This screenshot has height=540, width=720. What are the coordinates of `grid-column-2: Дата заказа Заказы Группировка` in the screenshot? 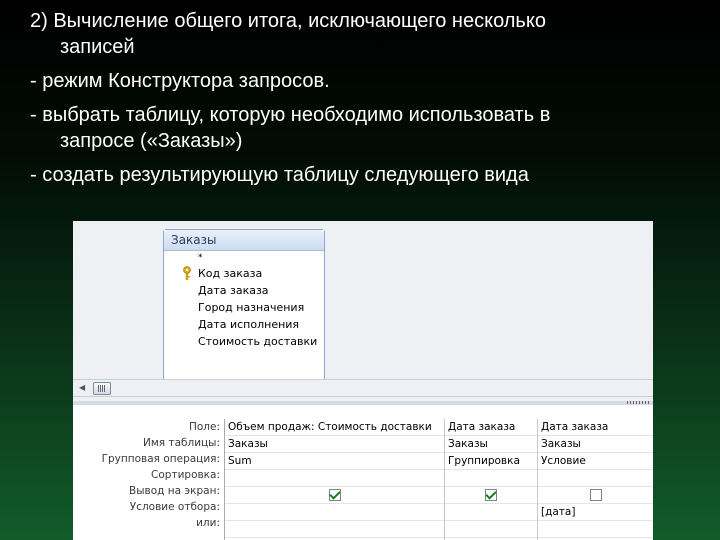 It's located at (491, 479).